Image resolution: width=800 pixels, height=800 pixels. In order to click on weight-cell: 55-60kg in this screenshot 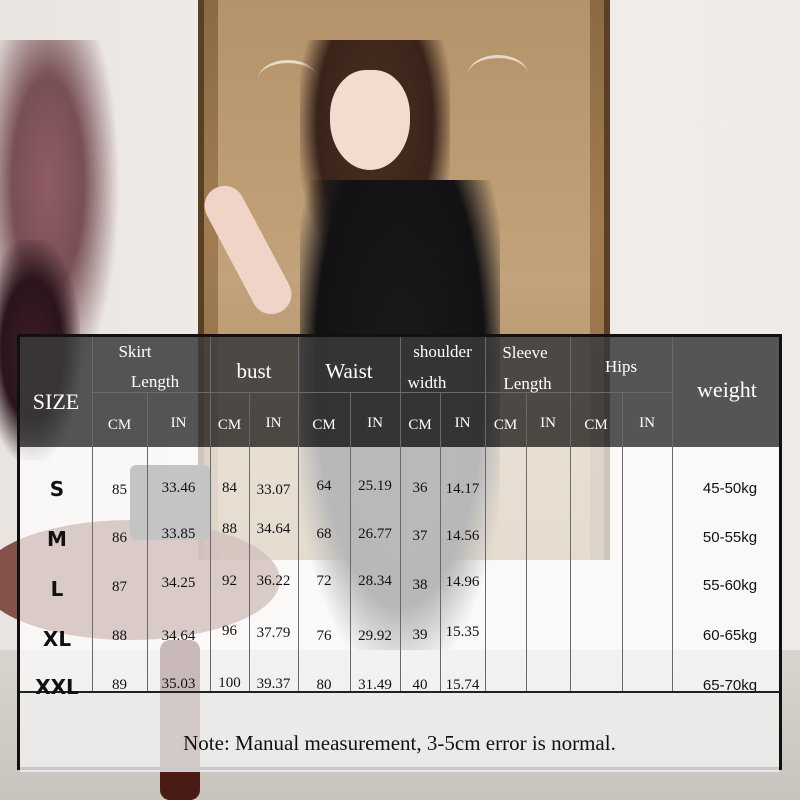, I will do `click(730, 585)`.